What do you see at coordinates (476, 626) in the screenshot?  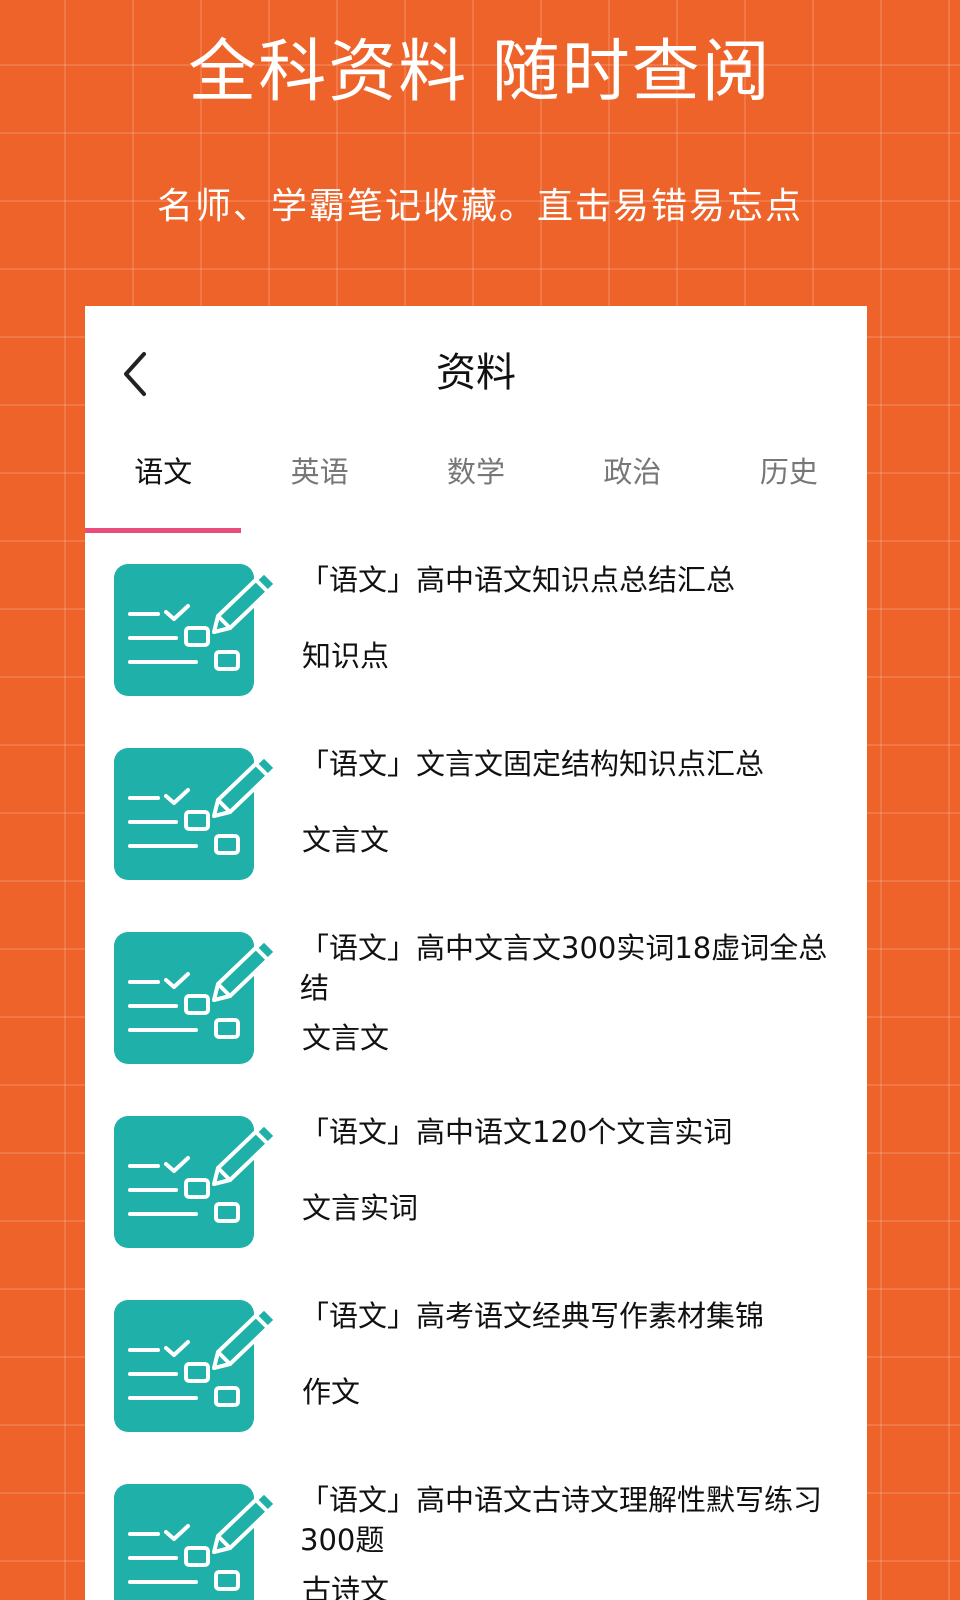 I see `list-item: 「语文」高中语文知识点总结汇总 知识点` at bounding box center [476, 626].